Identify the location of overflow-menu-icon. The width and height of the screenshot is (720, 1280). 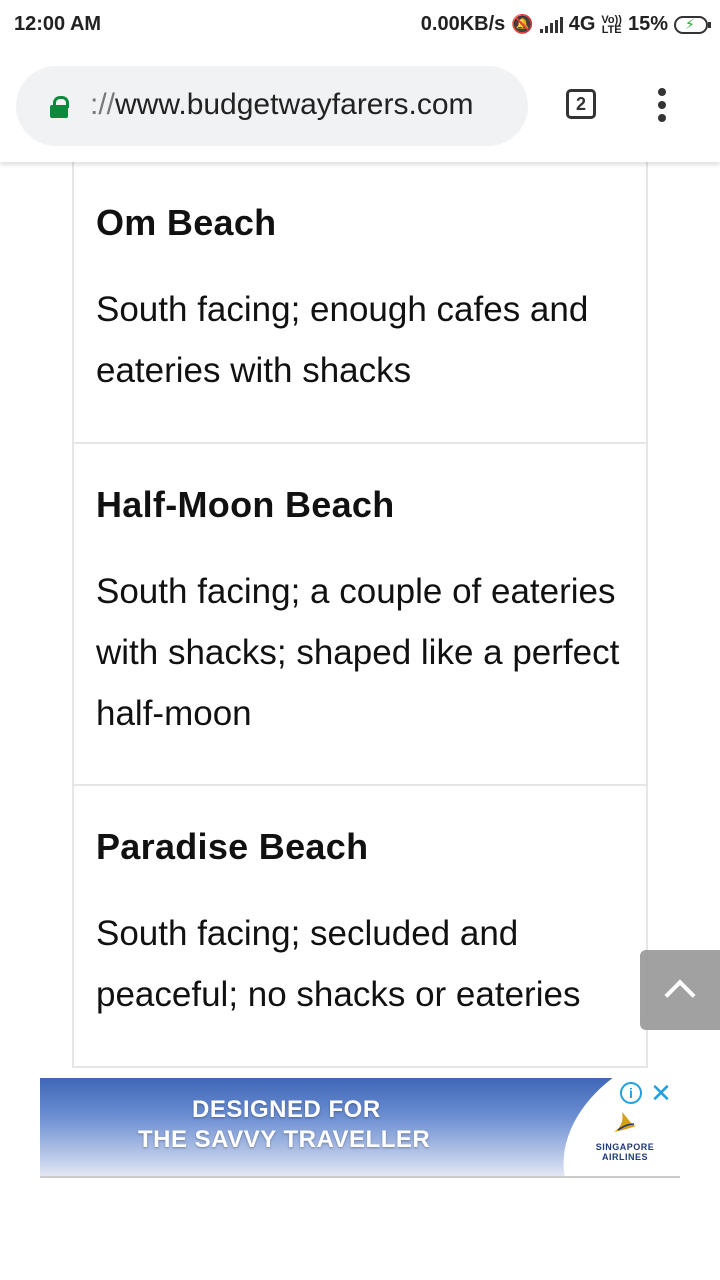
(662, 108).